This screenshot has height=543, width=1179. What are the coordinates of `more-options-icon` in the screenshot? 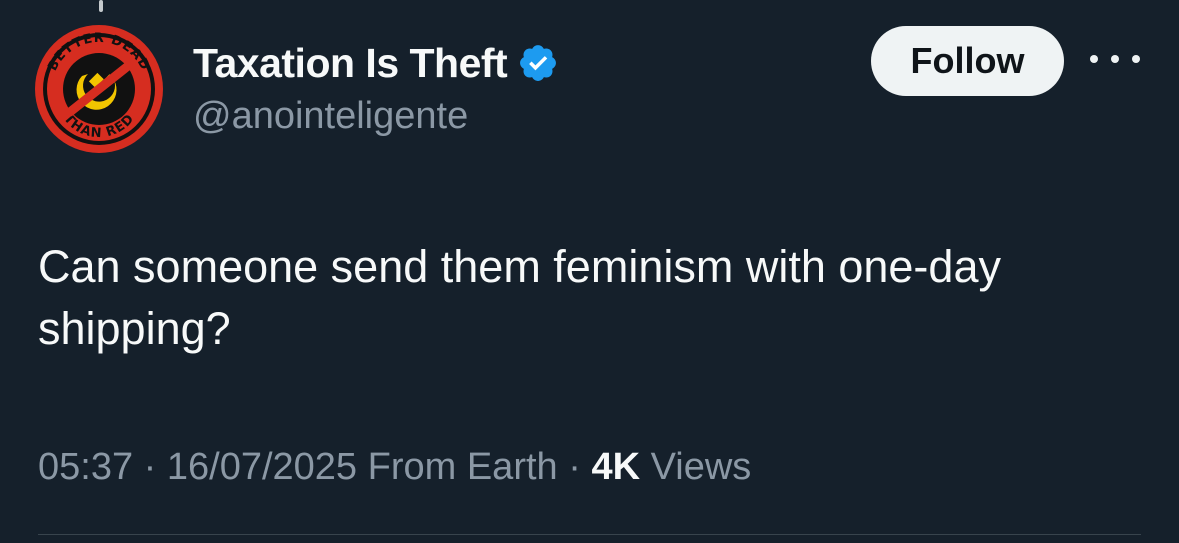 It's located at (1115, 59).